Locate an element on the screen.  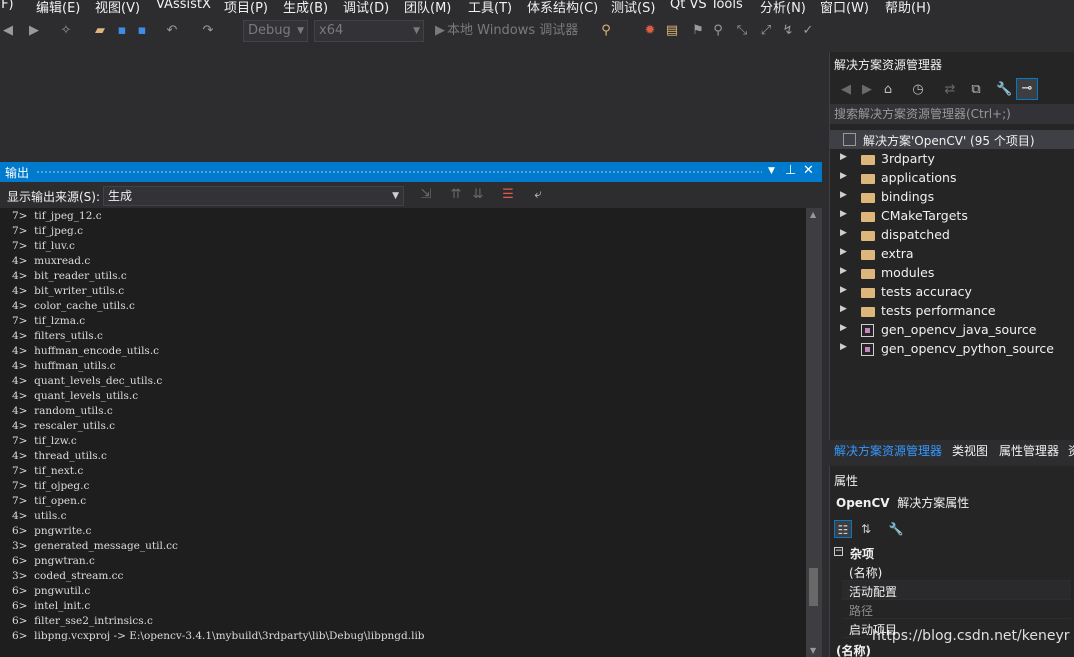
history-icon: ◷ is located at coordinates (918, 90).